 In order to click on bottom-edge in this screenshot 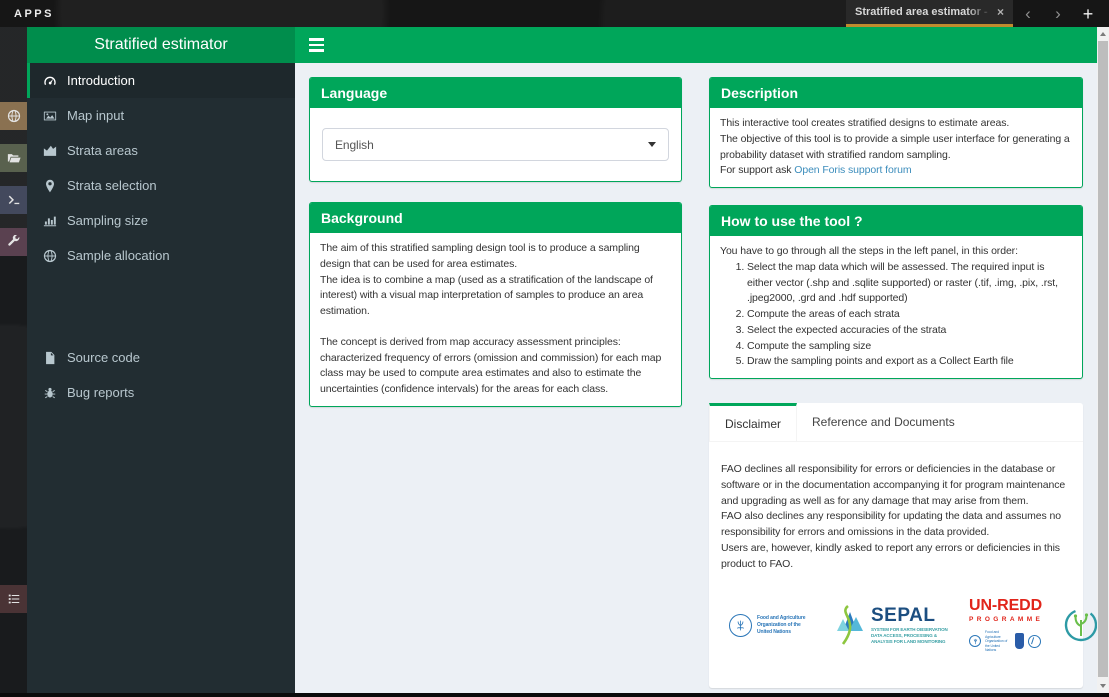, I will do `click(554, 695)`.